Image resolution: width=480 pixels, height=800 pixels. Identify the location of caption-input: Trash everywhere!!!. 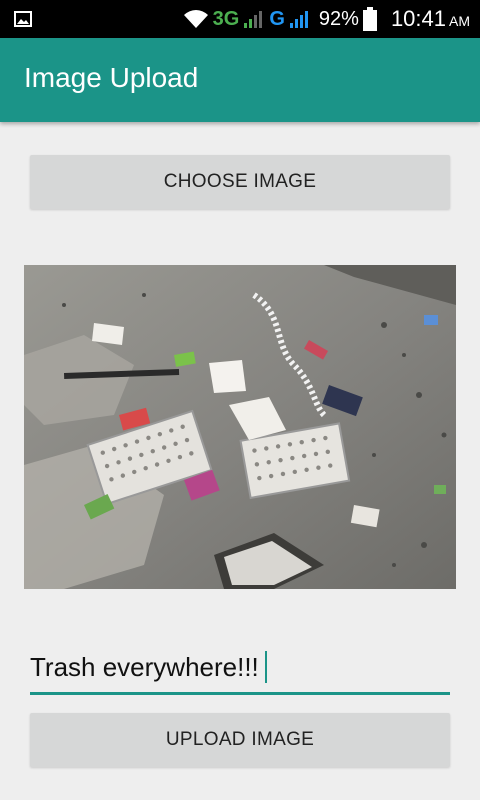
(240, 671).